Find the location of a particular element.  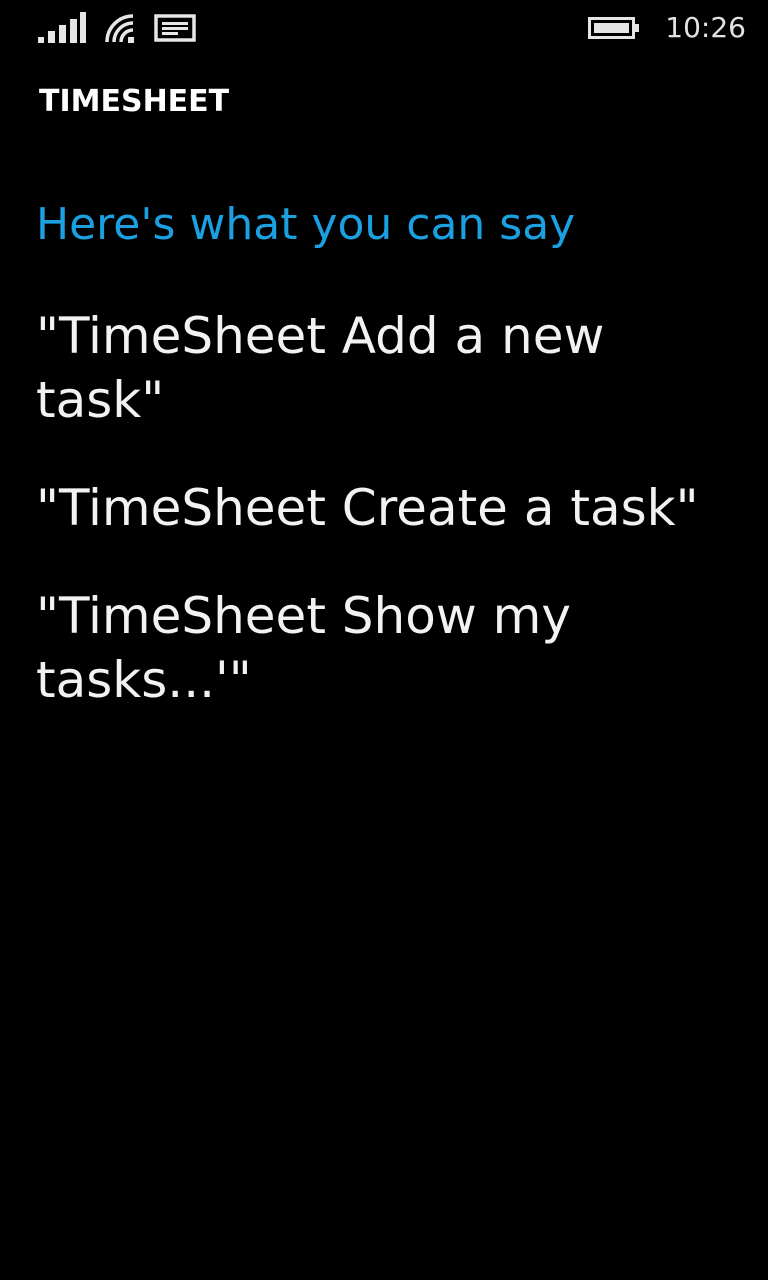

voice-command-item: "TimeSheet Create a task" is located at coordinates (367, 508).